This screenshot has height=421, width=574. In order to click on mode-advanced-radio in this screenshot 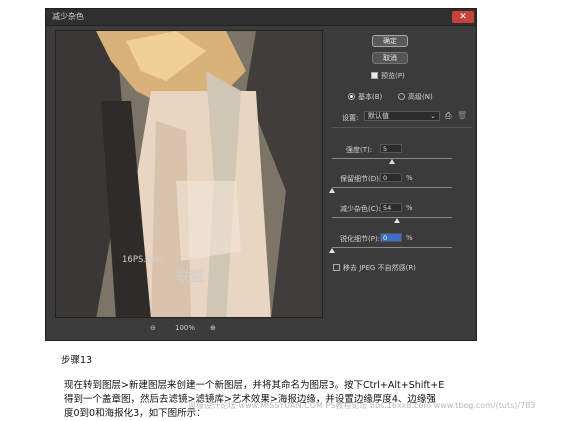, I will do `click(401, 96)`.